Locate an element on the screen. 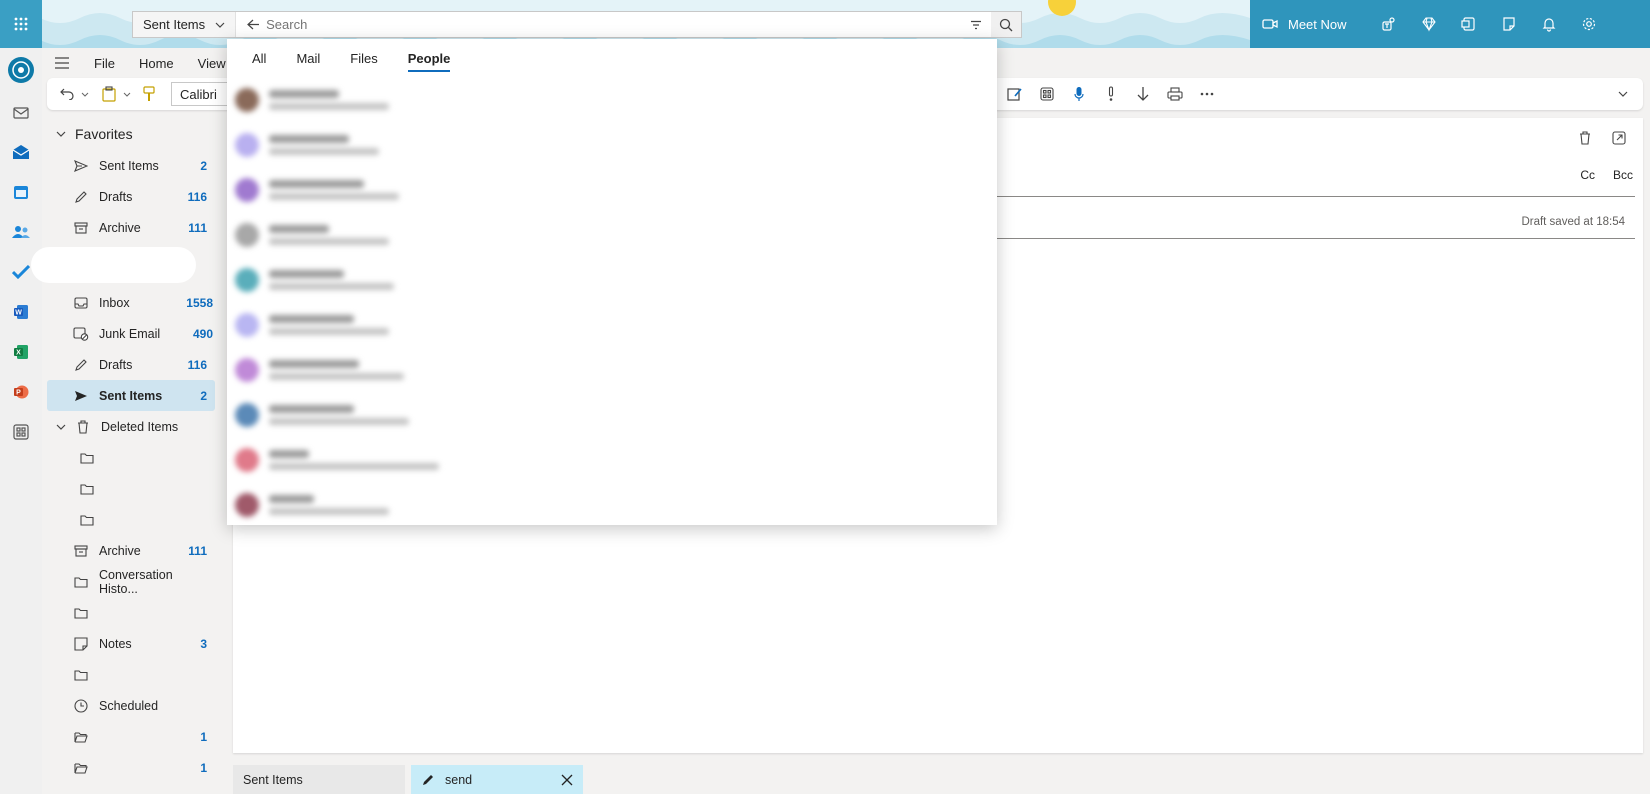  bottom-tab-sent-items: Sent Items is located at coordinates (319, 779).